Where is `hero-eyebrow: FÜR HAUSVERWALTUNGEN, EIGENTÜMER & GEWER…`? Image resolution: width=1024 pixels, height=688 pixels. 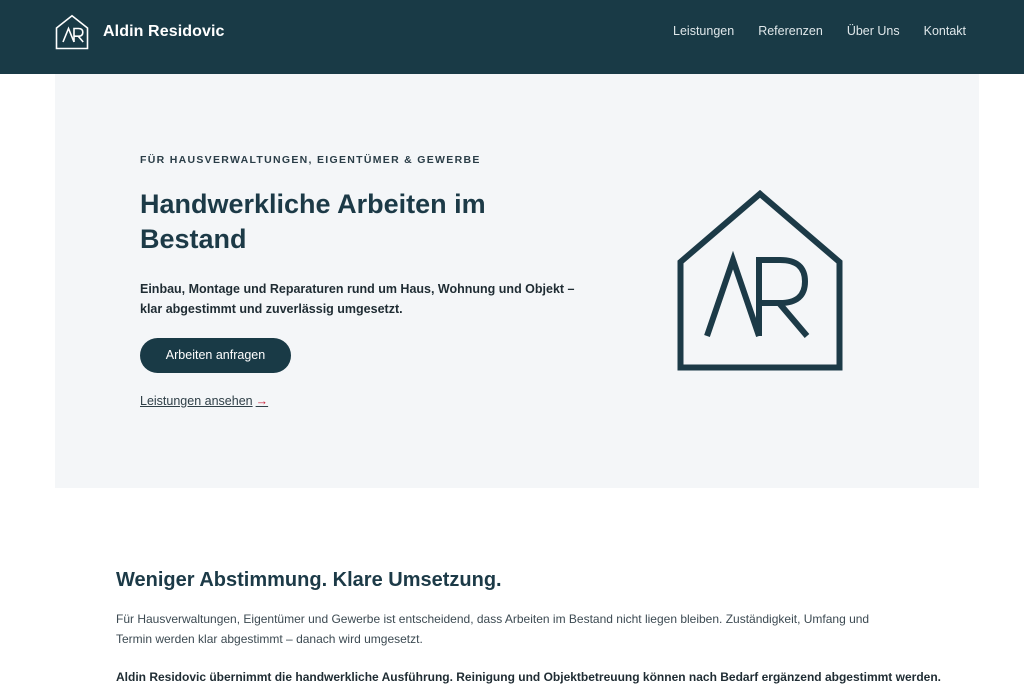
hero-eyebrow: FÜR HAUSVERWALTUNGEN, EIGENTÜMER & GEWER… is located at coordinates (310, 160).